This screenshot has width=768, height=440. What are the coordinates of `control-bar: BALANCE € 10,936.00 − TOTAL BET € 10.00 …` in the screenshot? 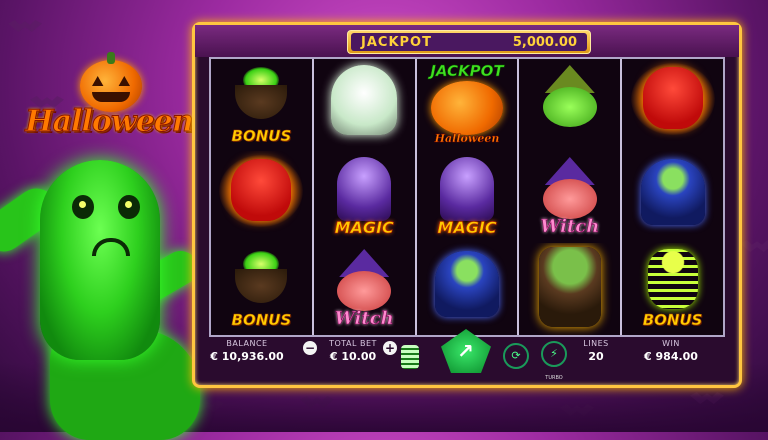 It's located at (467, 355).